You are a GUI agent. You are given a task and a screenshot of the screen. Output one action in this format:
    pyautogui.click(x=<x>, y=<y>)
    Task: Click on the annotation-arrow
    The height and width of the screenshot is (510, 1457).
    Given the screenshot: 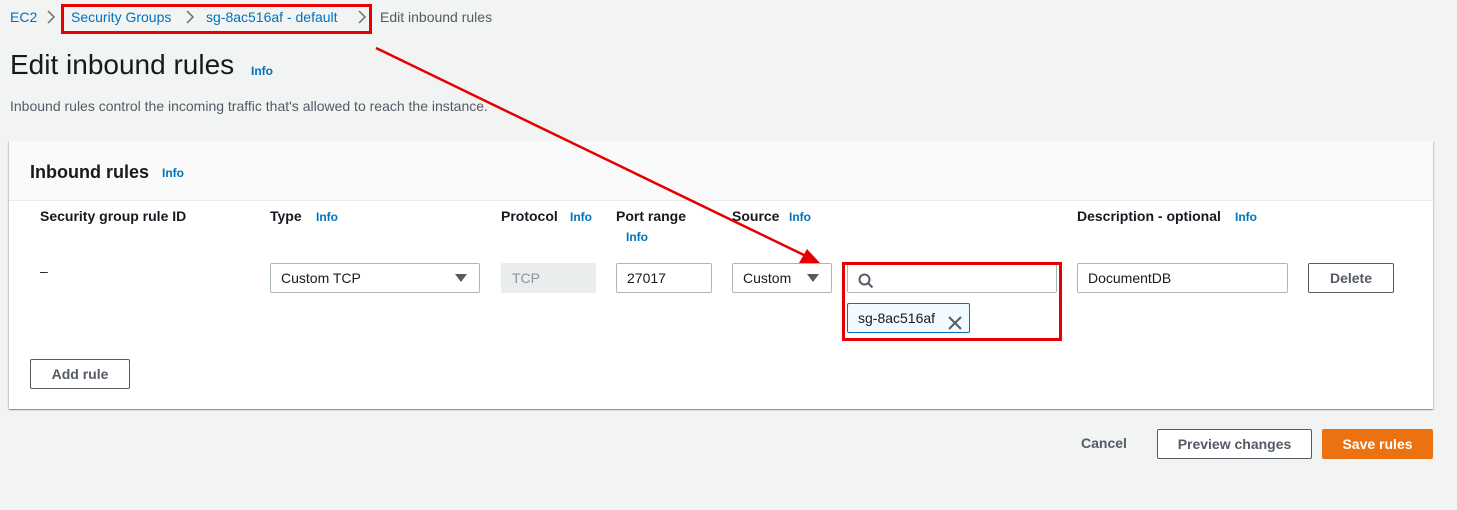 What is the action you would take?
    pyautogui.click(x=597, y=154)
    